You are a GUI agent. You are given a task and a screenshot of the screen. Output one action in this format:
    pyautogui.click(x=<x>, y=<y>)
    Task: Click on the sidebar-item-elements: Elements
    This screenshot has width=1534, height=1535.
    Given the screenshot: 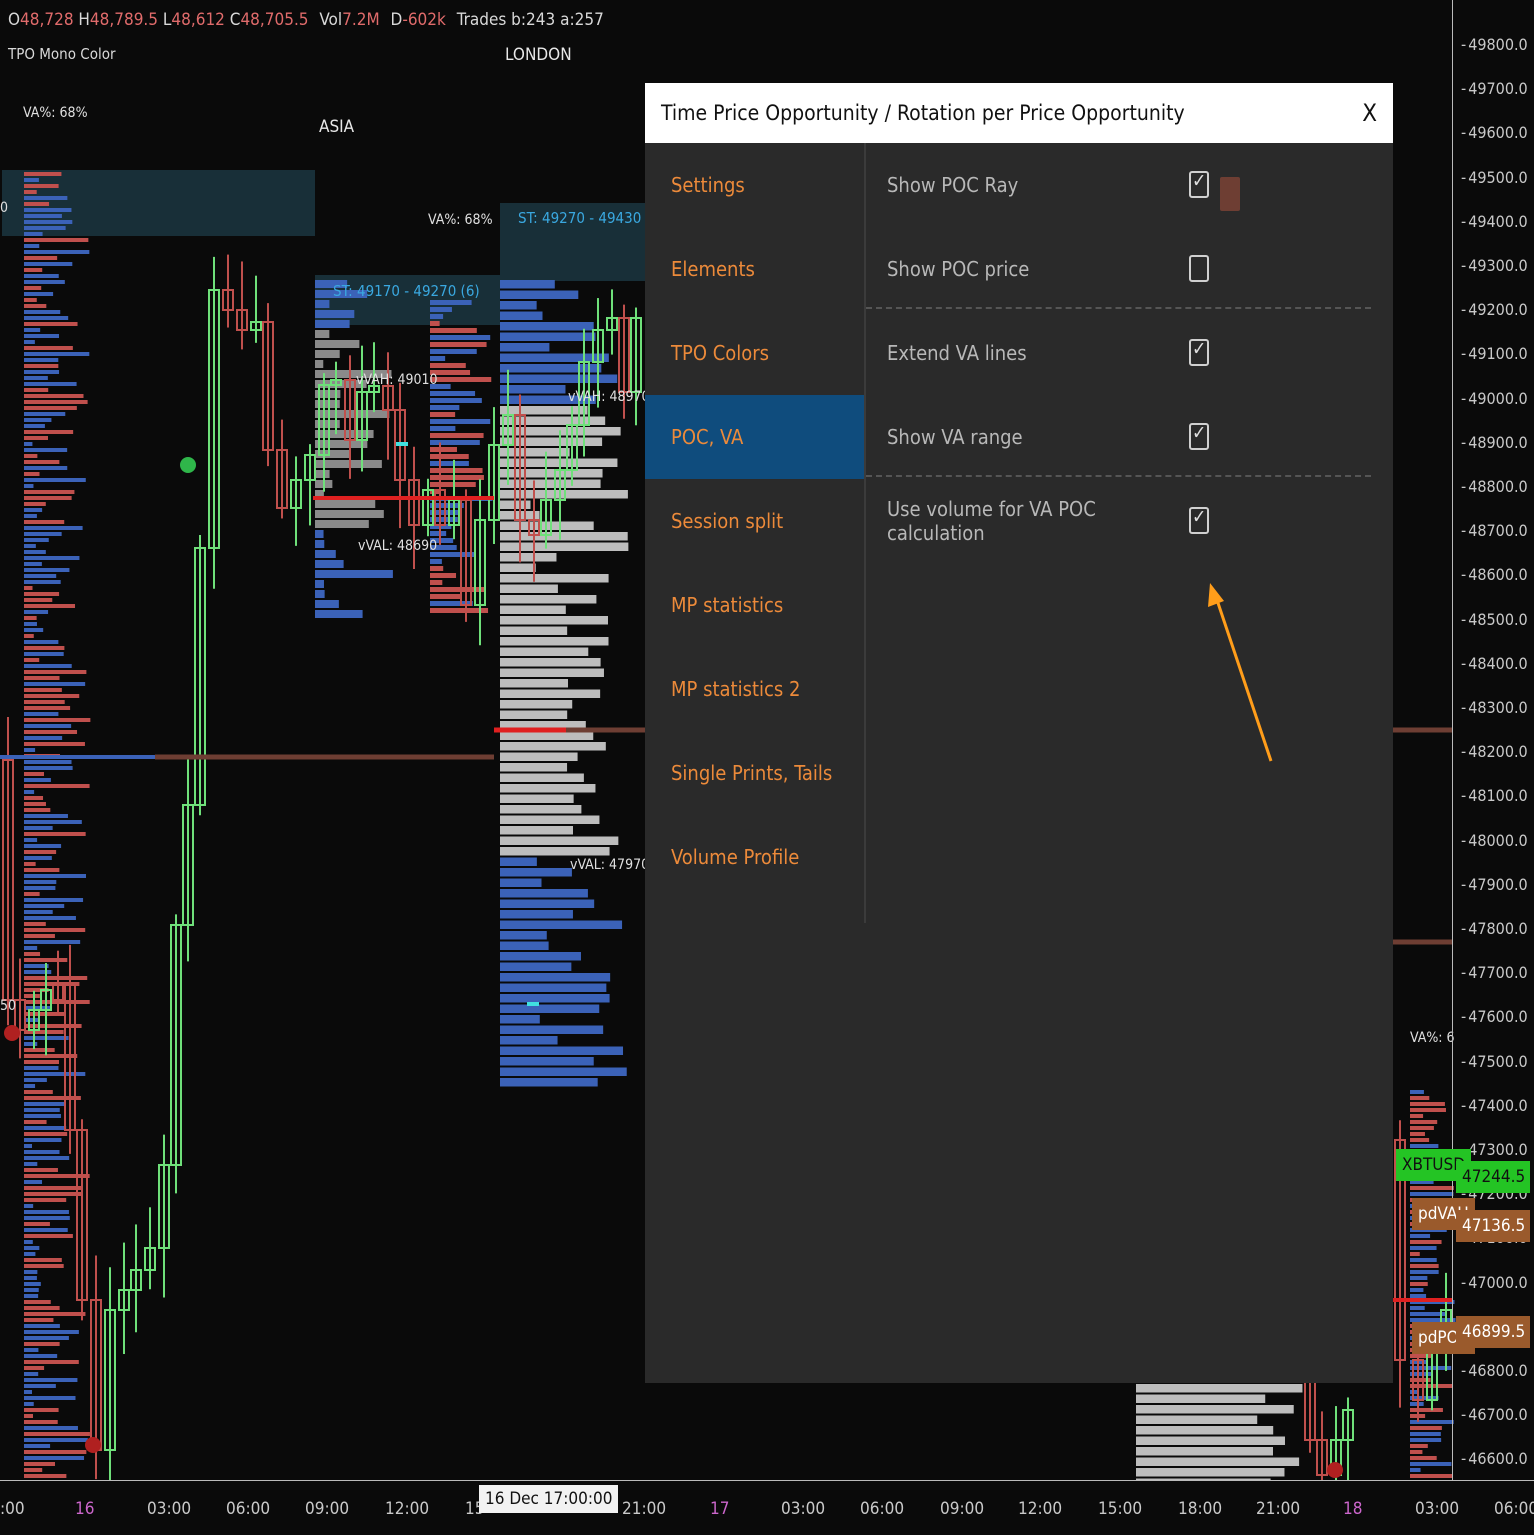 What is the action you would take?
    pyautogui.click(x=754, y=269)
    